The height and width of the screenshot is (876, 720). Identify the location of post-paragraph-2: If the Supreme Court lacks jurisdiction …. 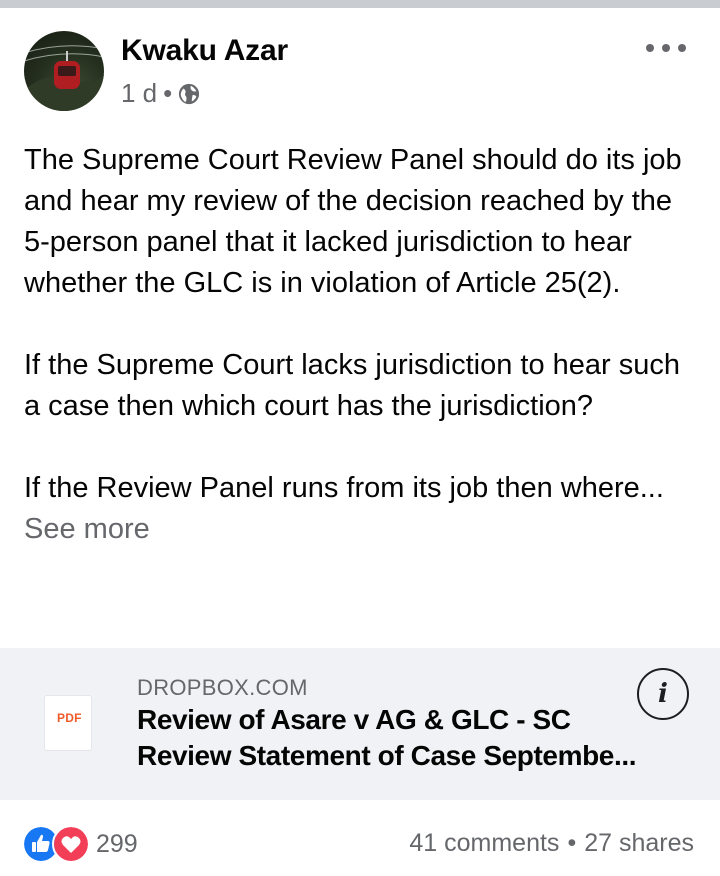
(352, 385).